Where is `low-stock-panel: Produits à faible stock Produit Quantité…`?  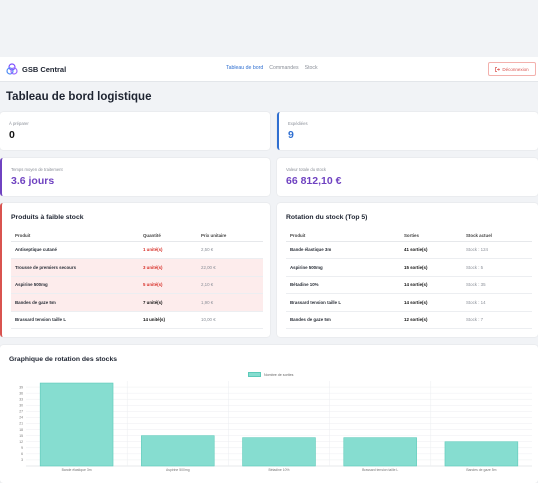
low-stock-panel: Produits à faible stock Produit Quantité… is located at coordinates (135, 270).